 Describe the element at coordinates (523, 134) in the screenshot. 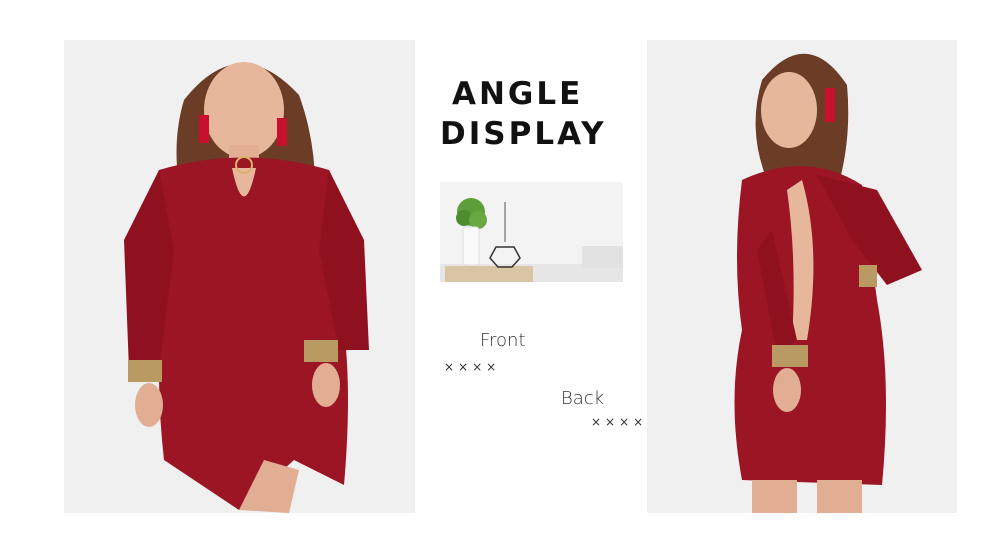

I see `heading-line-2: DISPLAY` at that location.